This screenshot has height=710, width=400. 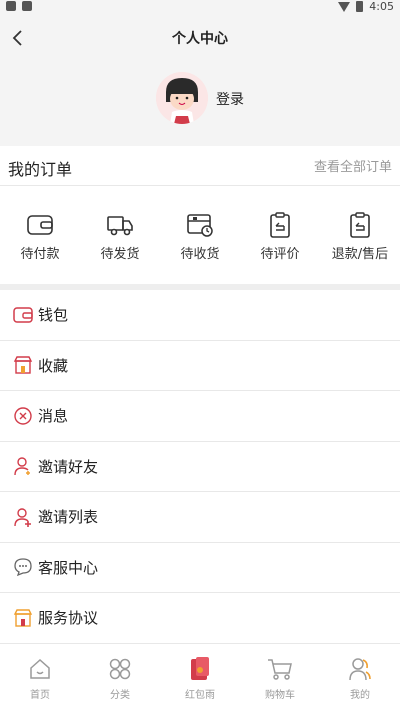 What do you see at coordinates (230, 99) in the screenshot?
I see `login-link: 登录` at bounding box center [230, 99].